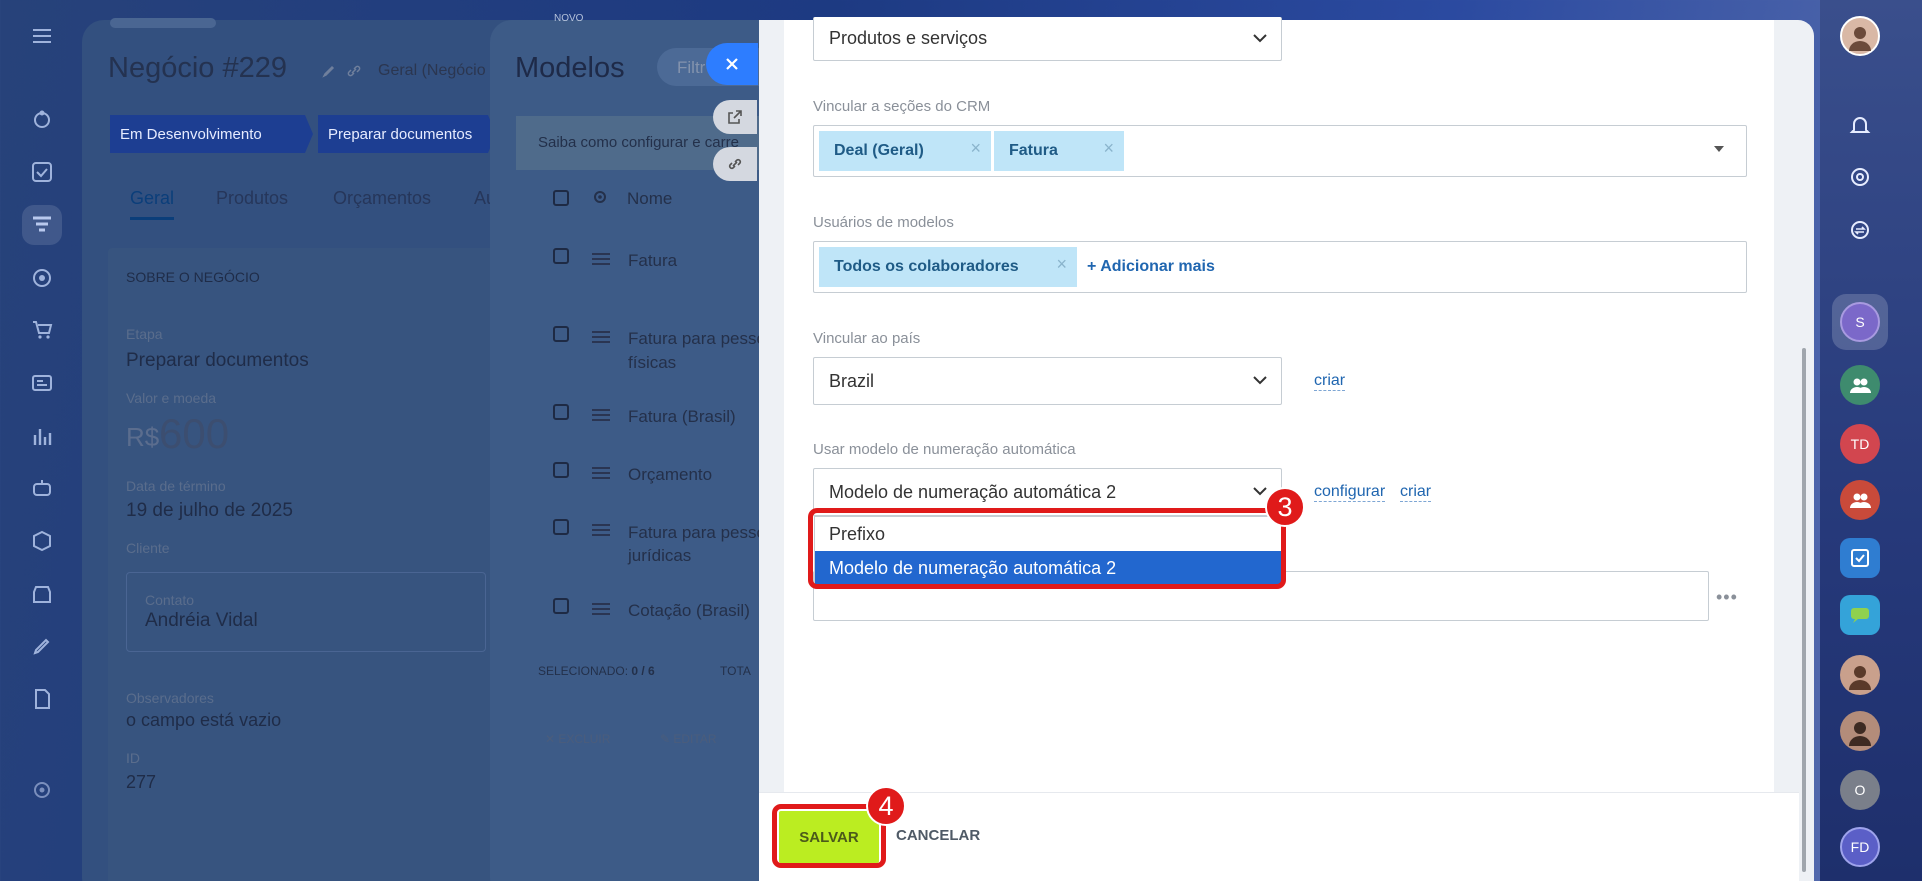 The image size is (1922, 881). I want to click on model-row-fatura-brasil: Fatura (Brasil), so click(682, 417).